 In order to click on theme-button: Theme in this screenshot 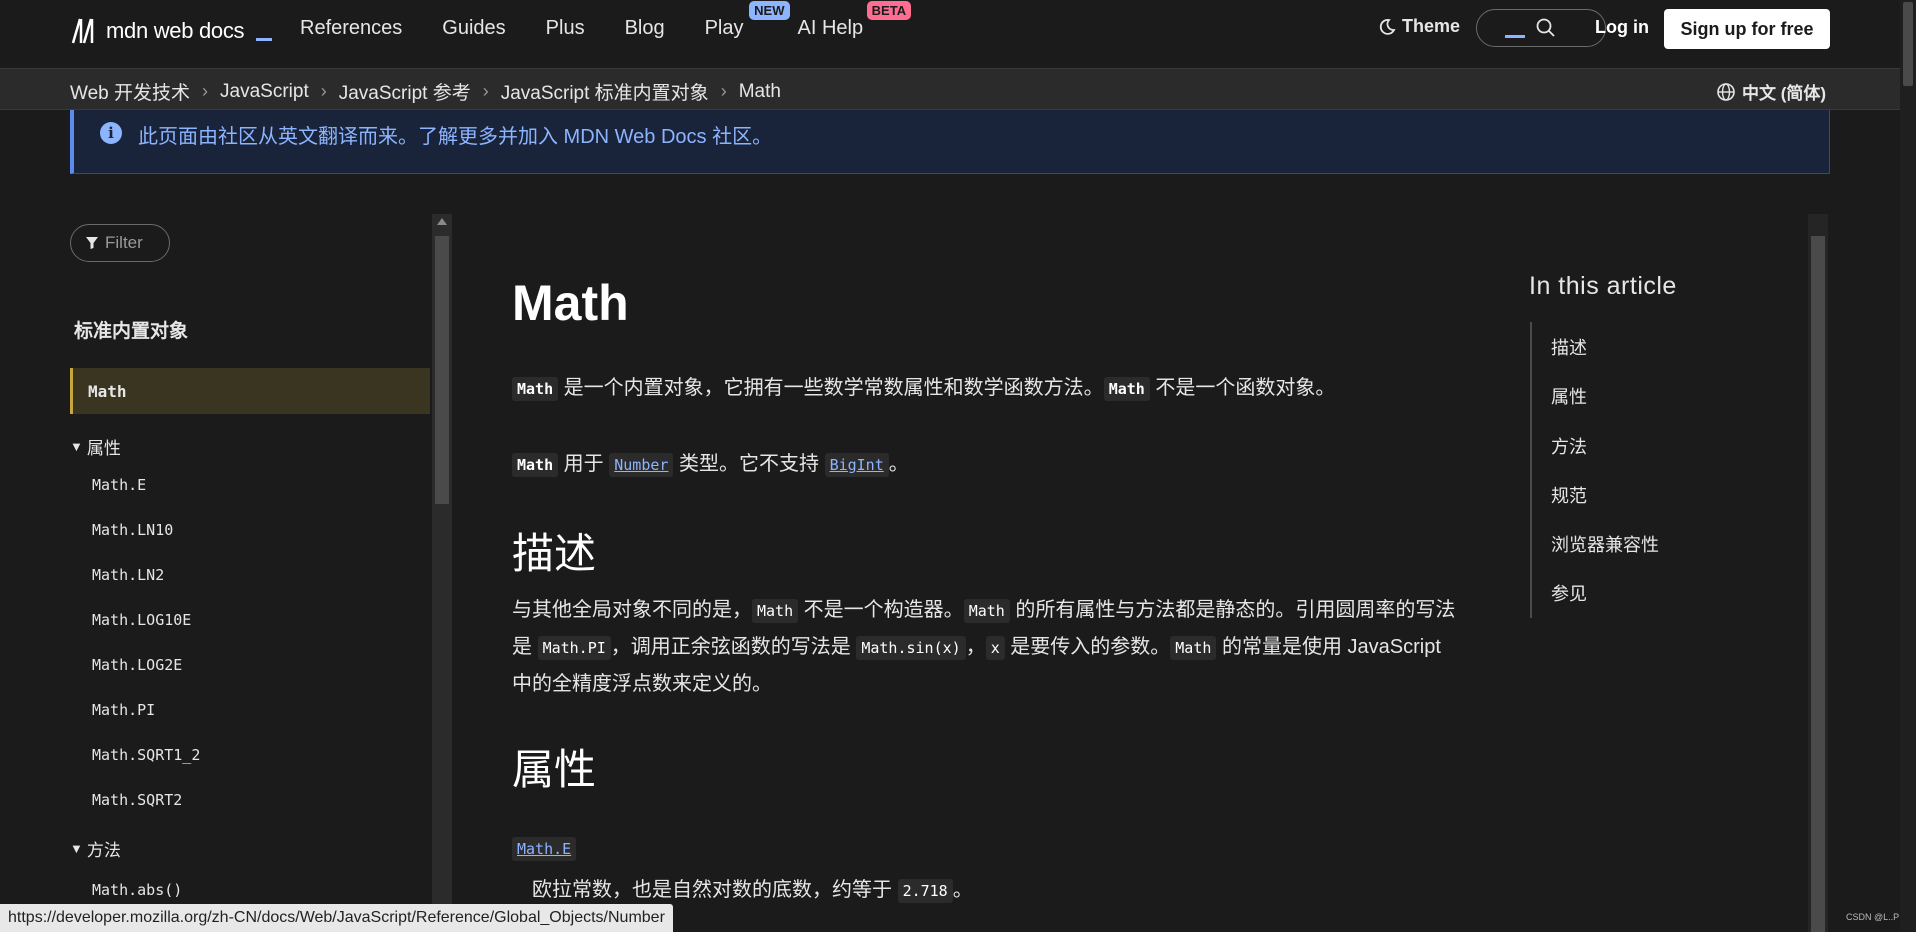, I will do `click(1419, 26)`.